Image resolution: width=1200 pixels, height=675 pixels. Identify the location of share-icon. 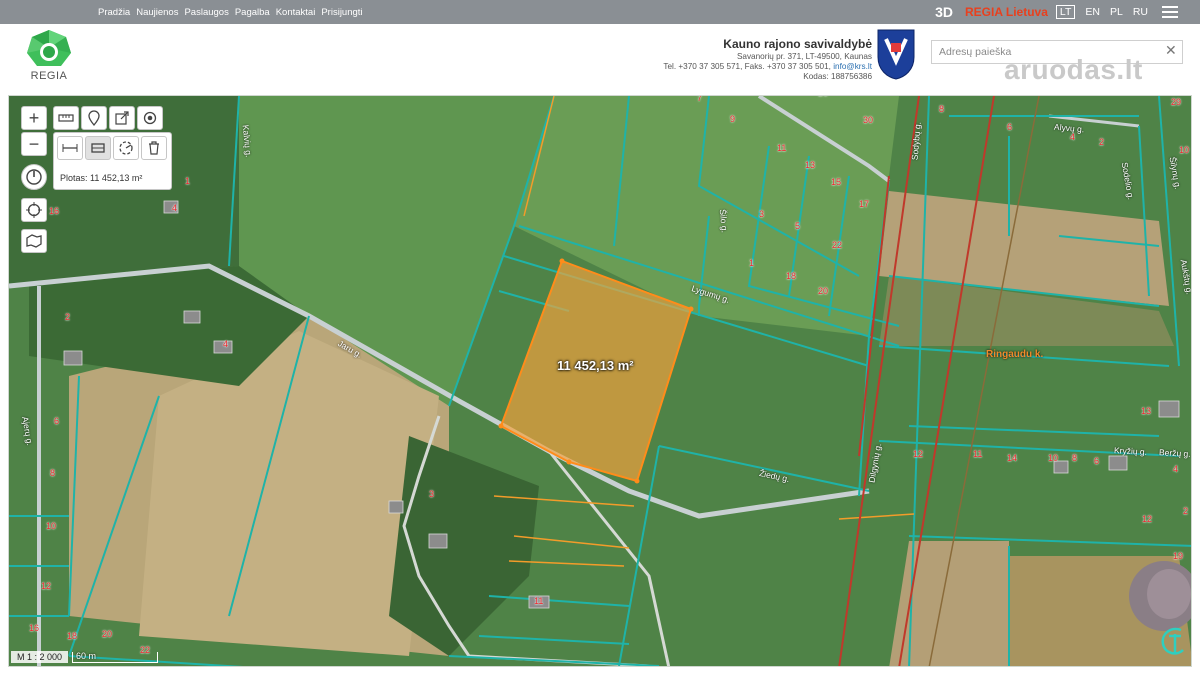
(122, 118).